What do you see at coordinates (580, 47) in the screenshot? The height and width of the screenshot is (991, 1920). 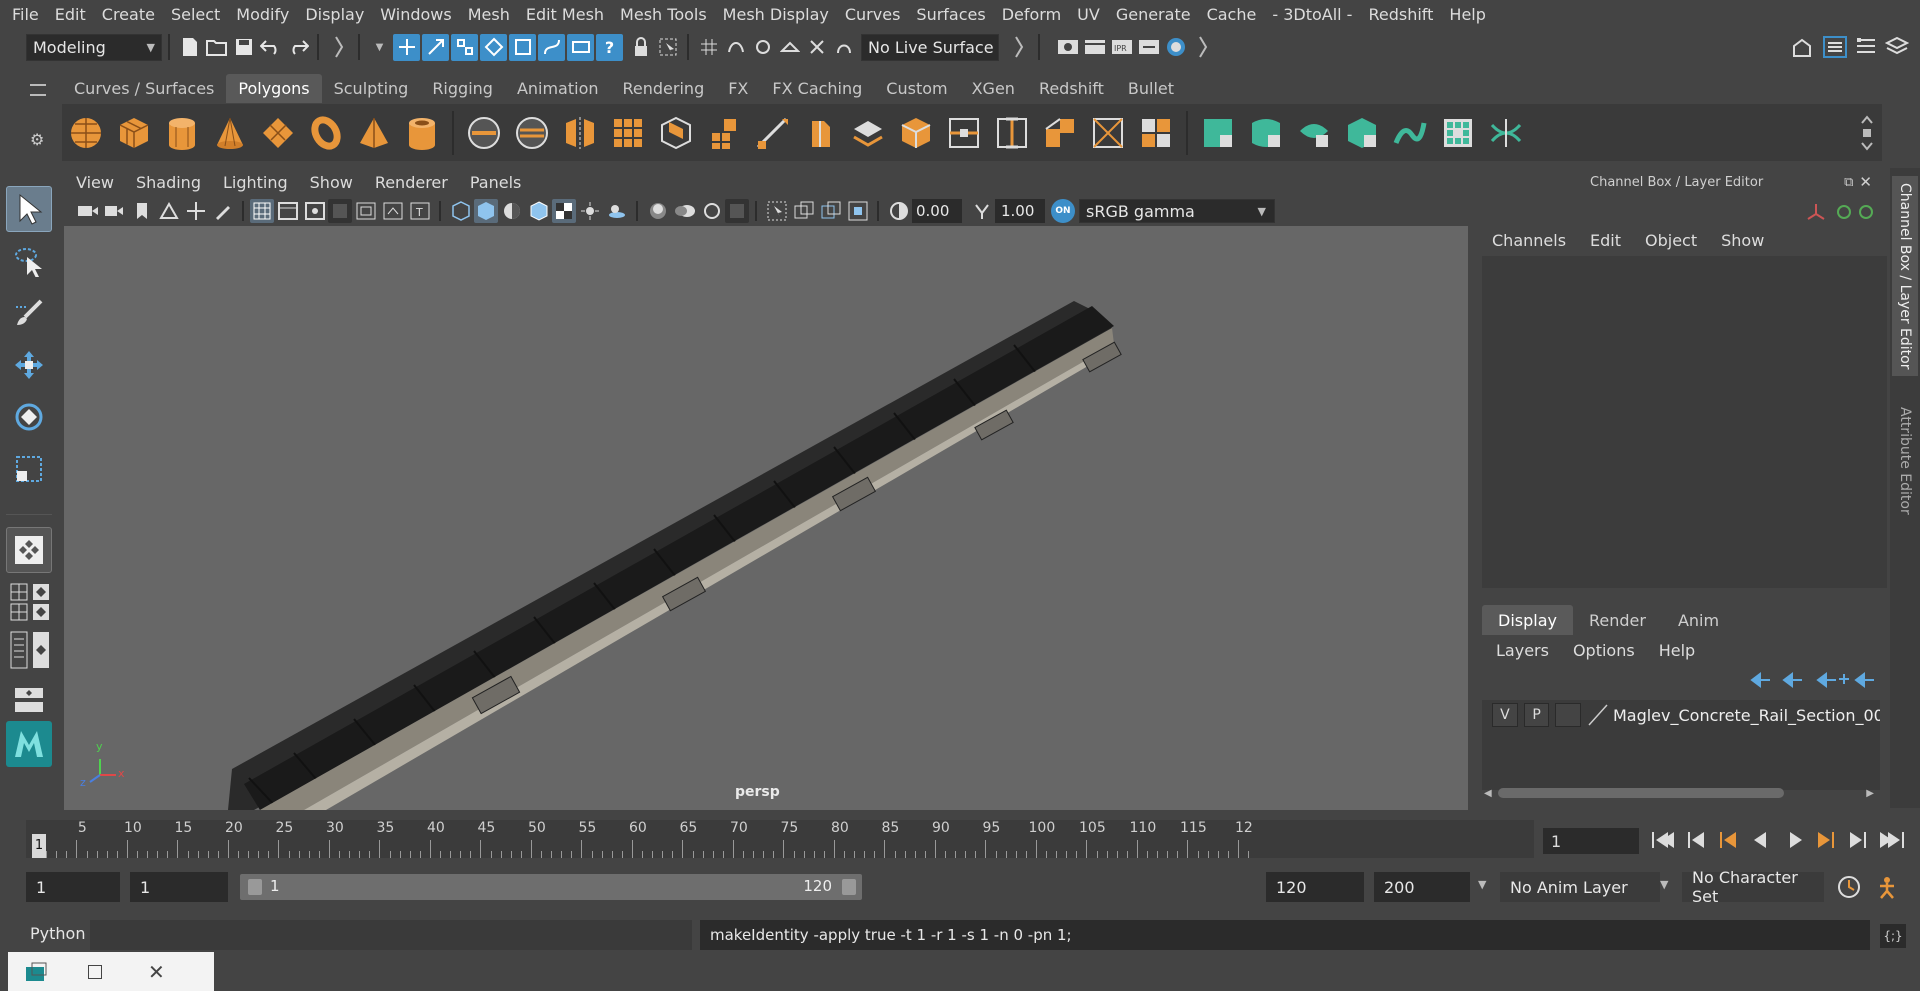 I see `select-by-surface-icon` at bounding box center [580, 47].